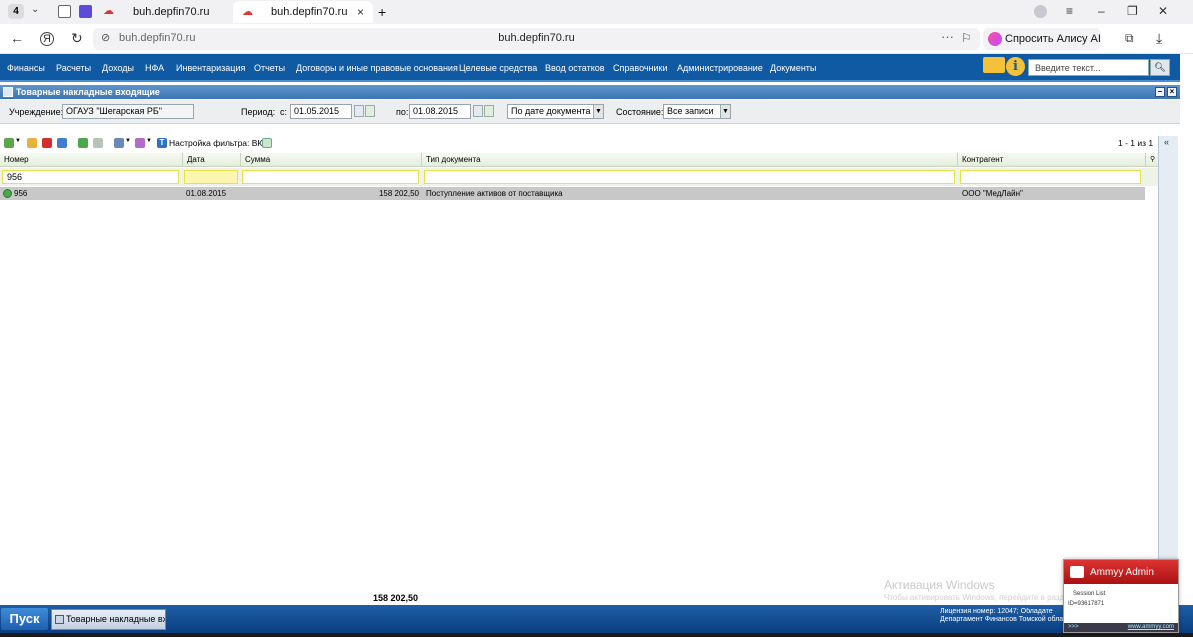 The height and width of the screenshot is (637, 1193). Describe the element at coordinates (9, 143) in the screenshot. I see `add-icon` at that location.